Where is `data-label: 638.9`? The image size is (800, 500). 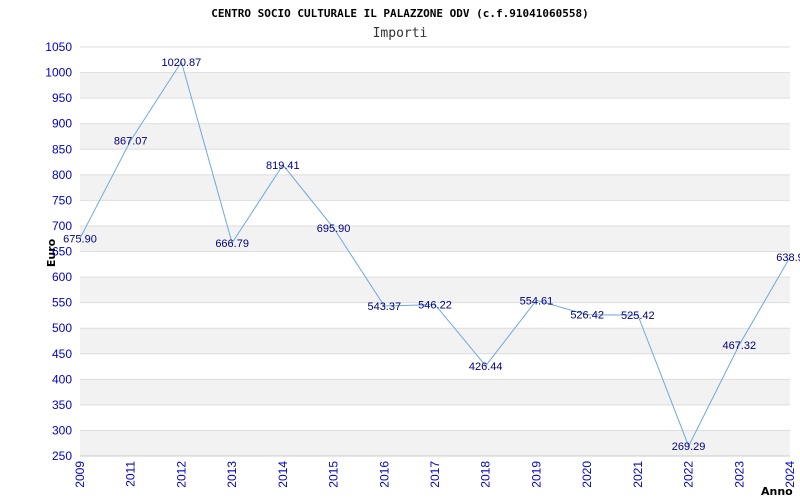 data-label: 638.9 is located at coordinates (788, 258).